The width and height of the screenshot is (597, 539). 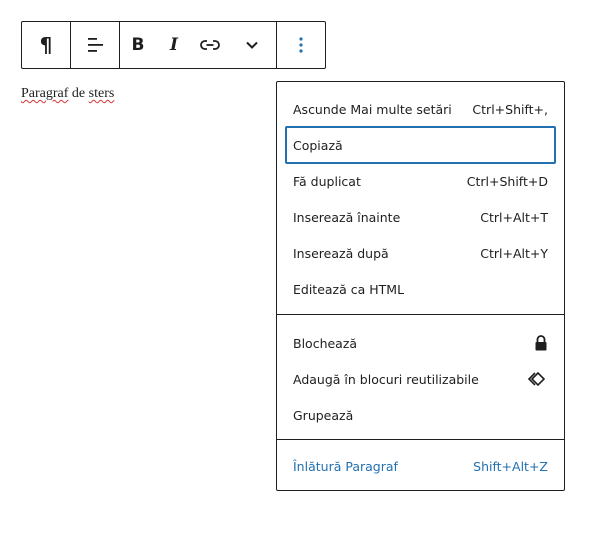 I want to click on menu-item-shortcut: Ctrl+Shift+D, so click(x=507, y=181).